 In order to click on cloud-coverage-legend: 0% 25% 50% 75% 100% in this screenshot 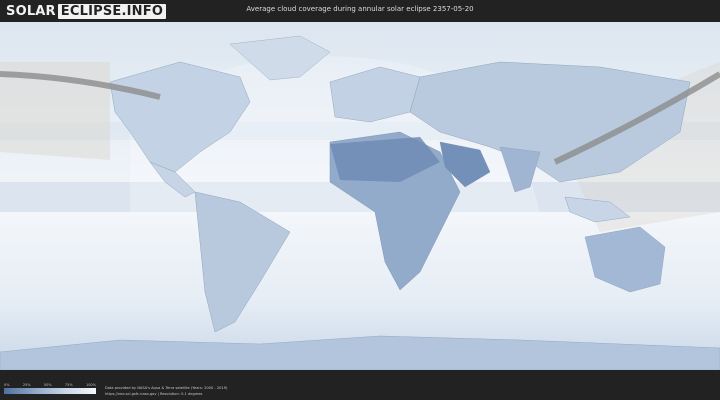, I will do `click(50, 388)`.